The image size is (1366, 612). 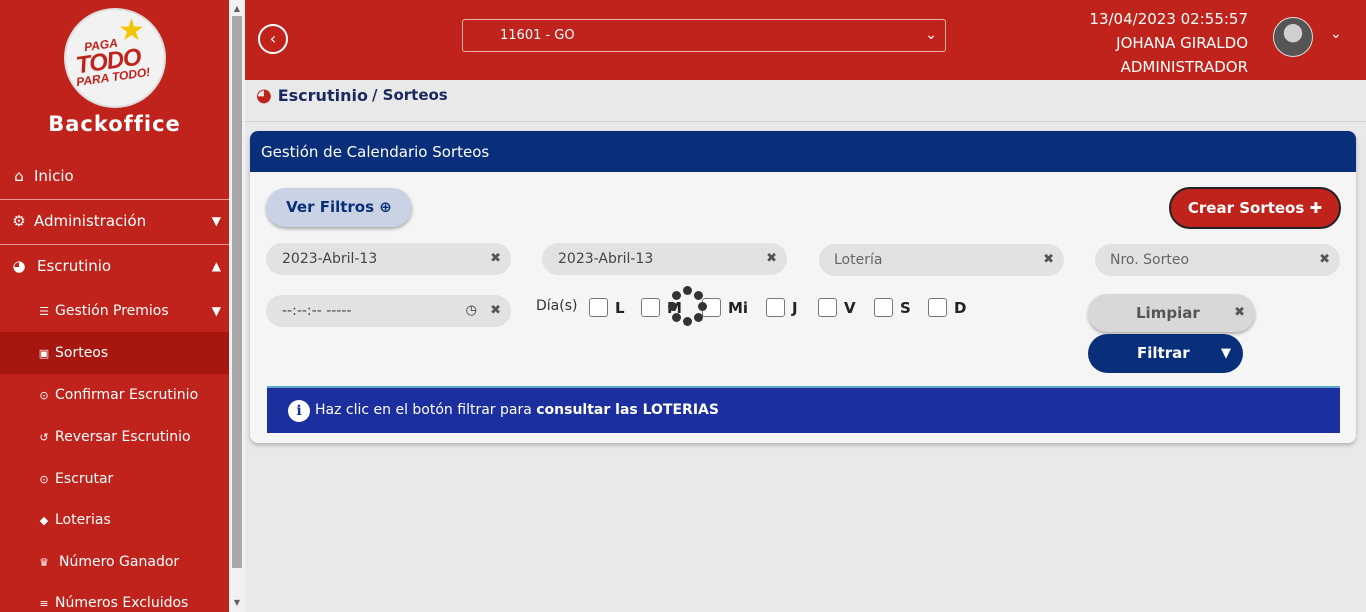 What do you see at coordinates (1293, 37) in the screenshot?
I see `avatar` at bounding box center [1293, 37].